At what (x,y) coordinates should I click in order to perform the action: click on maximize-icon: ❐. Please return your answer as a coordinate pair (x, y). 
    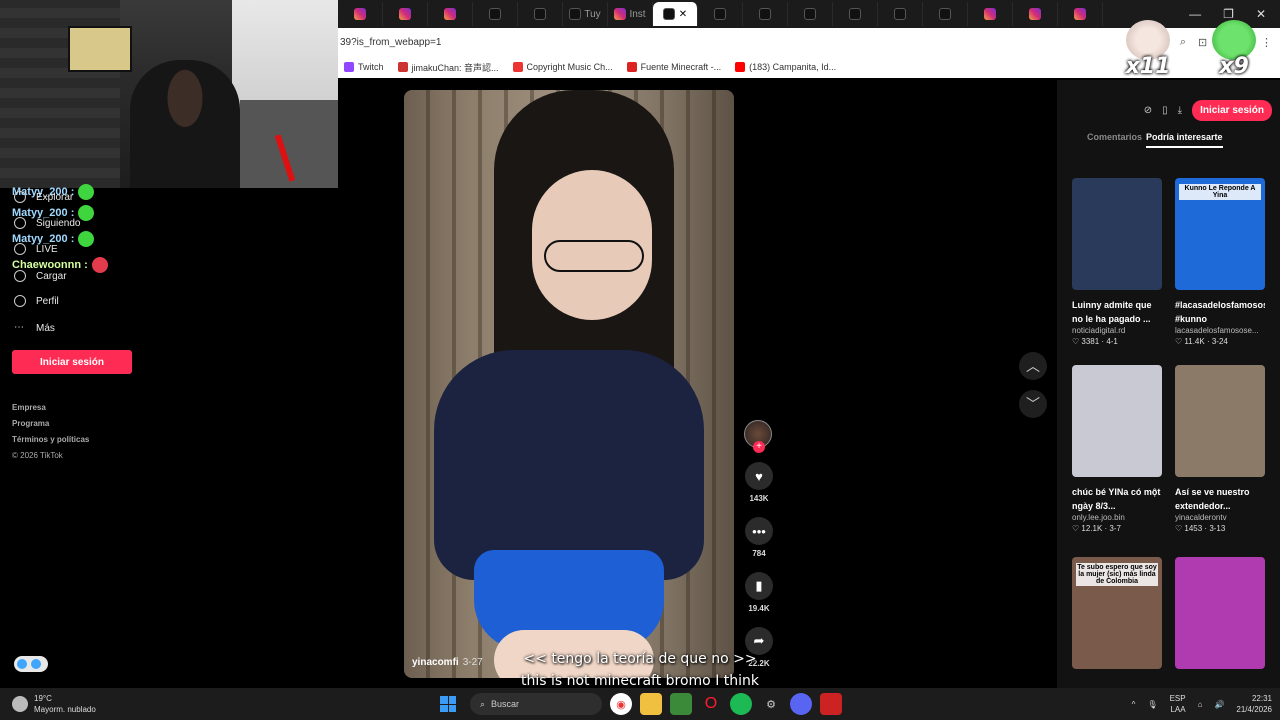
    Looking at the image, I should click on (1228, 14).